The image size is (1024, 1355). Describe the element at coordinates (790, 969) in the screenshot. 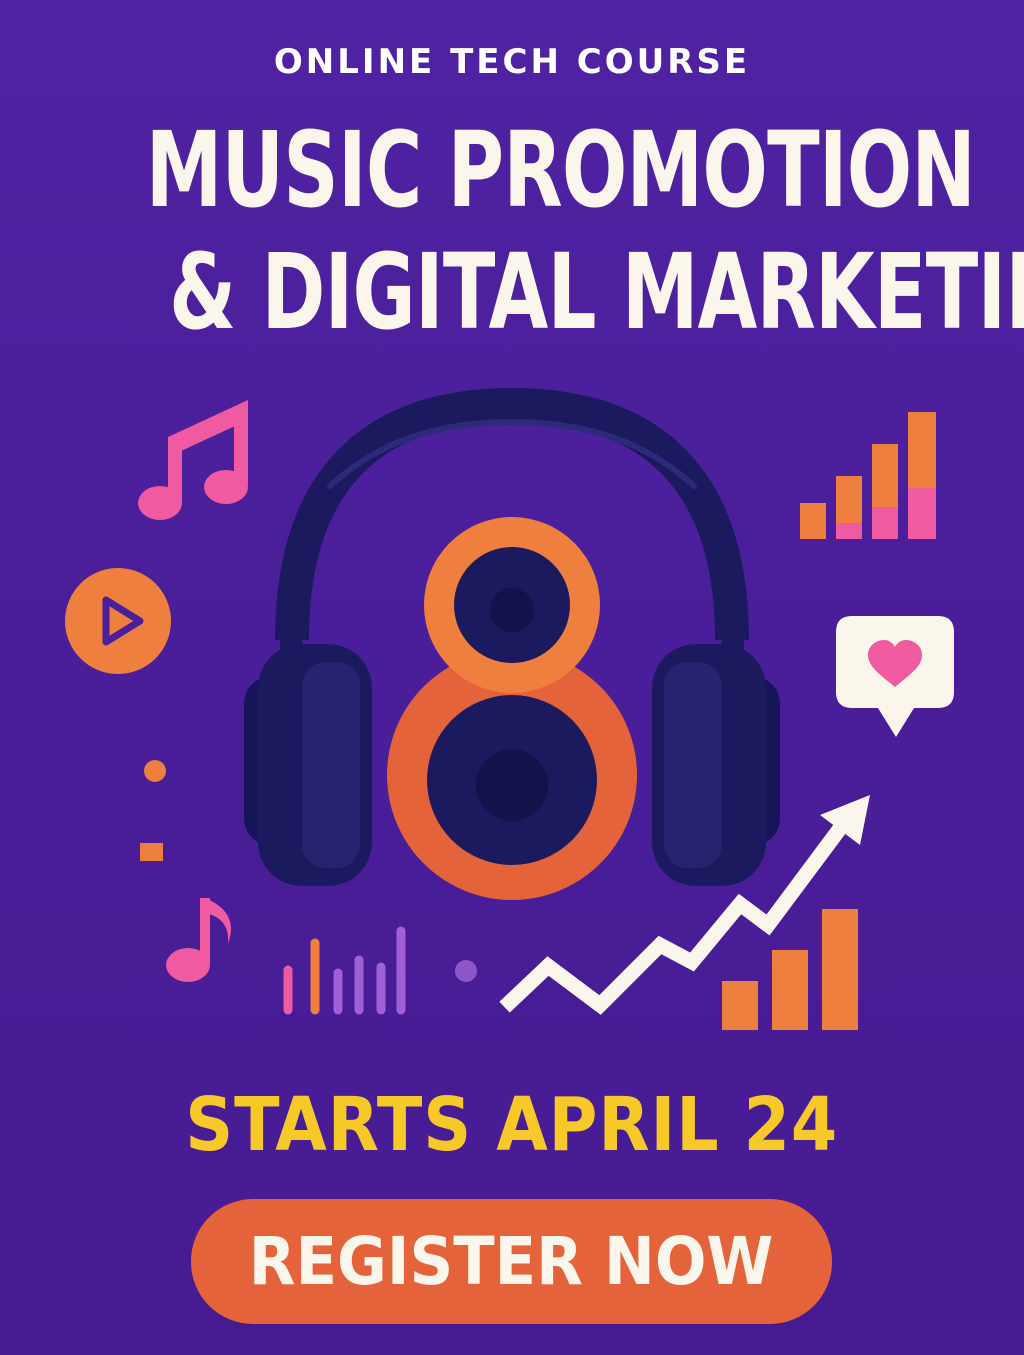

I see `growth-bars-icon` at that location.